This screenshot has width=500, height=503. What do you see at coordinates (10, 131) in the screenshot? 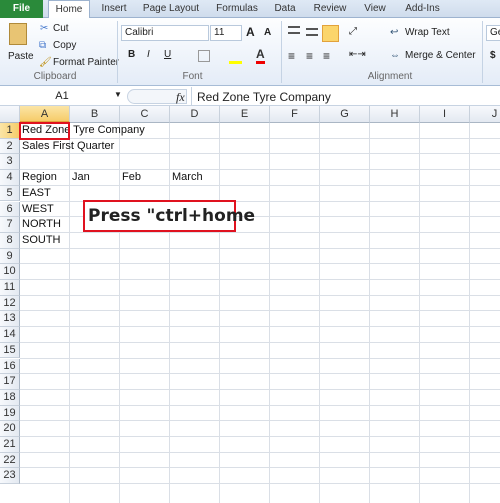
I see `row-header-1: 1` at bounding box center [10, 131].